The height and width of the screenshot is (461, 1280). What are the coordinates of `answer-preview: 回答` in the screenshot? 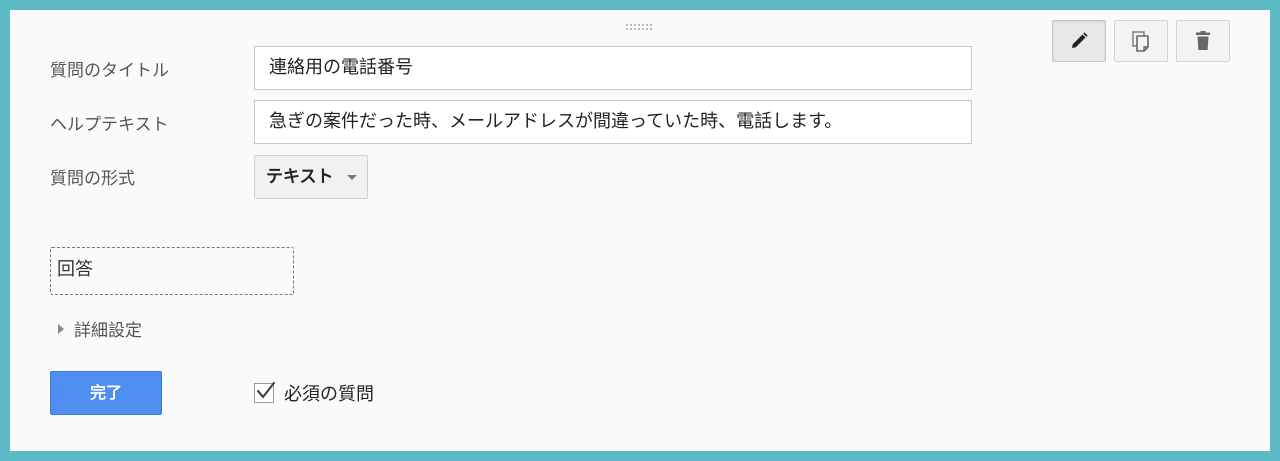 It's located at (172, 271).